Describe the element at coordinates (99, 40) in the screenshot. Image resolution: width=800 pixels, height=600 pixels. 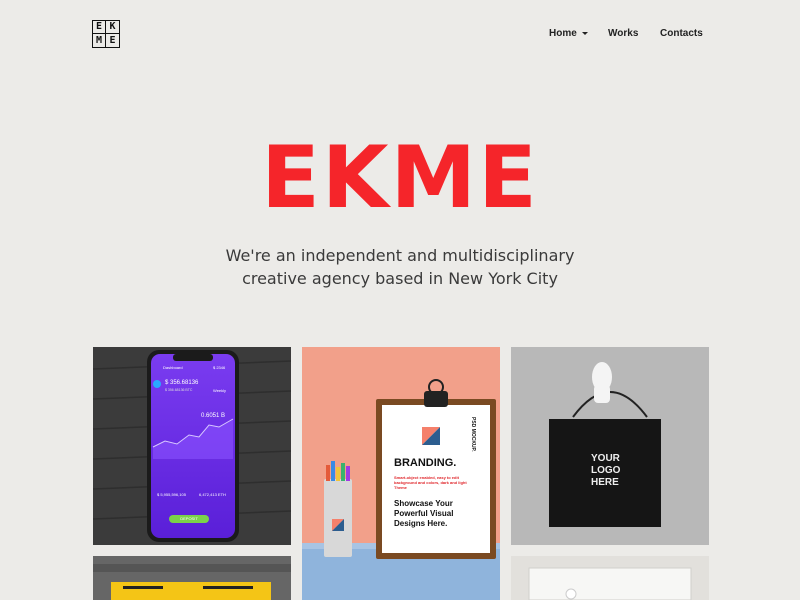
I see `logo-letter: M` at that location.